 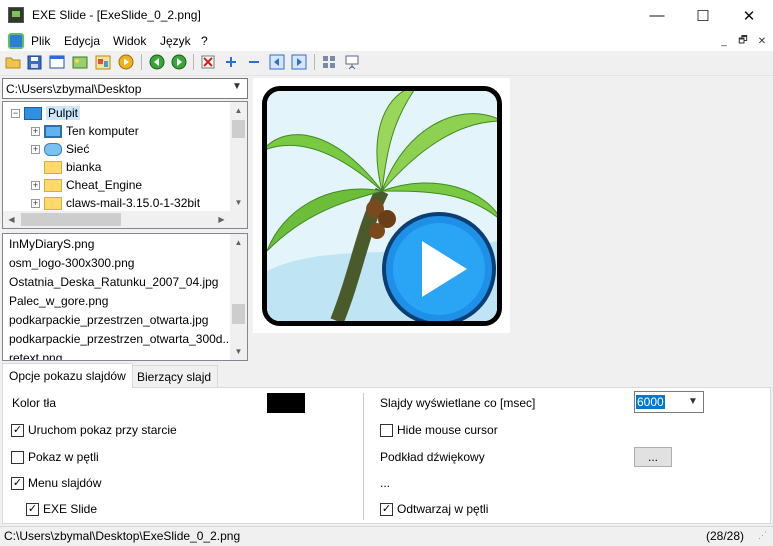 What do you see at coordinates (179, 62) in the screenshot?
I see `next-green-icon` at bounding box center [179, 62].